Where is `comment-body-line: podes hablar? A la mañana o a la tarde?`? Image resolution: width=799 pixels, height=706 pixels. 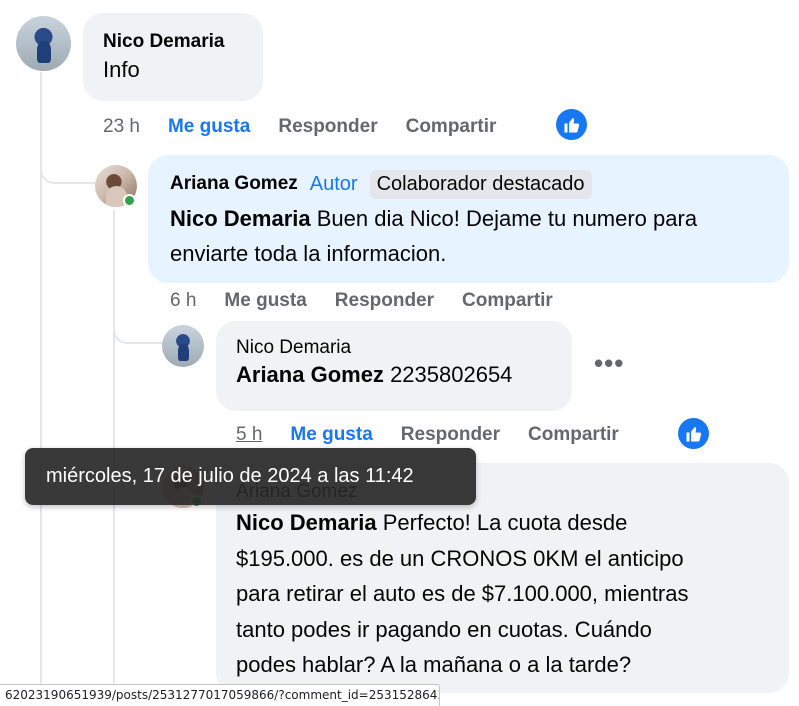
comment-body-line: podes hablar? A la mañana o a la tarde? is located at coordinates (434, 664).